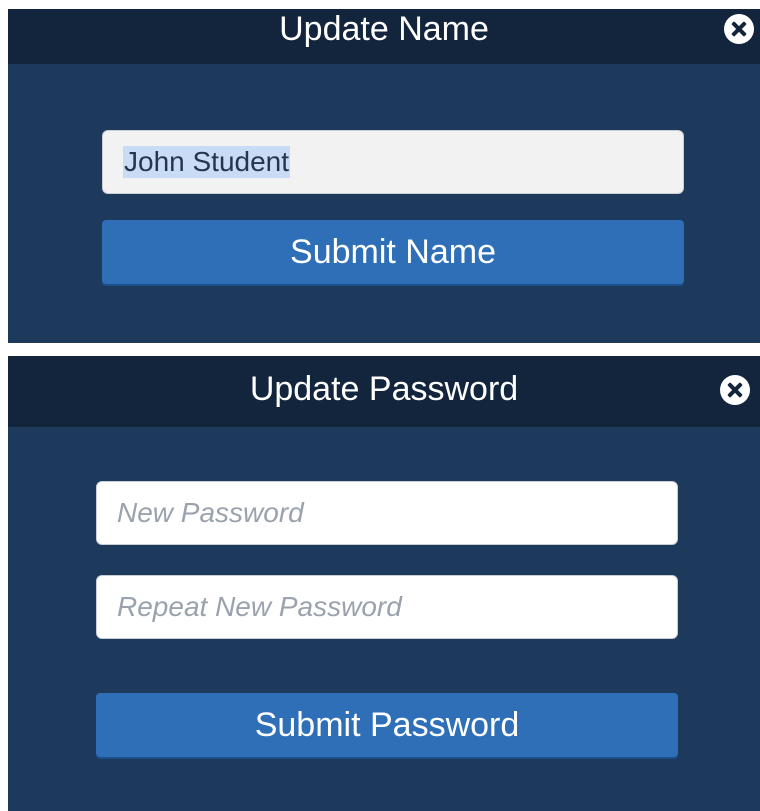 The width and height of the screenshot is (760, 811). I want to click on submit-name-button: Submit Name, so click(393, 252).